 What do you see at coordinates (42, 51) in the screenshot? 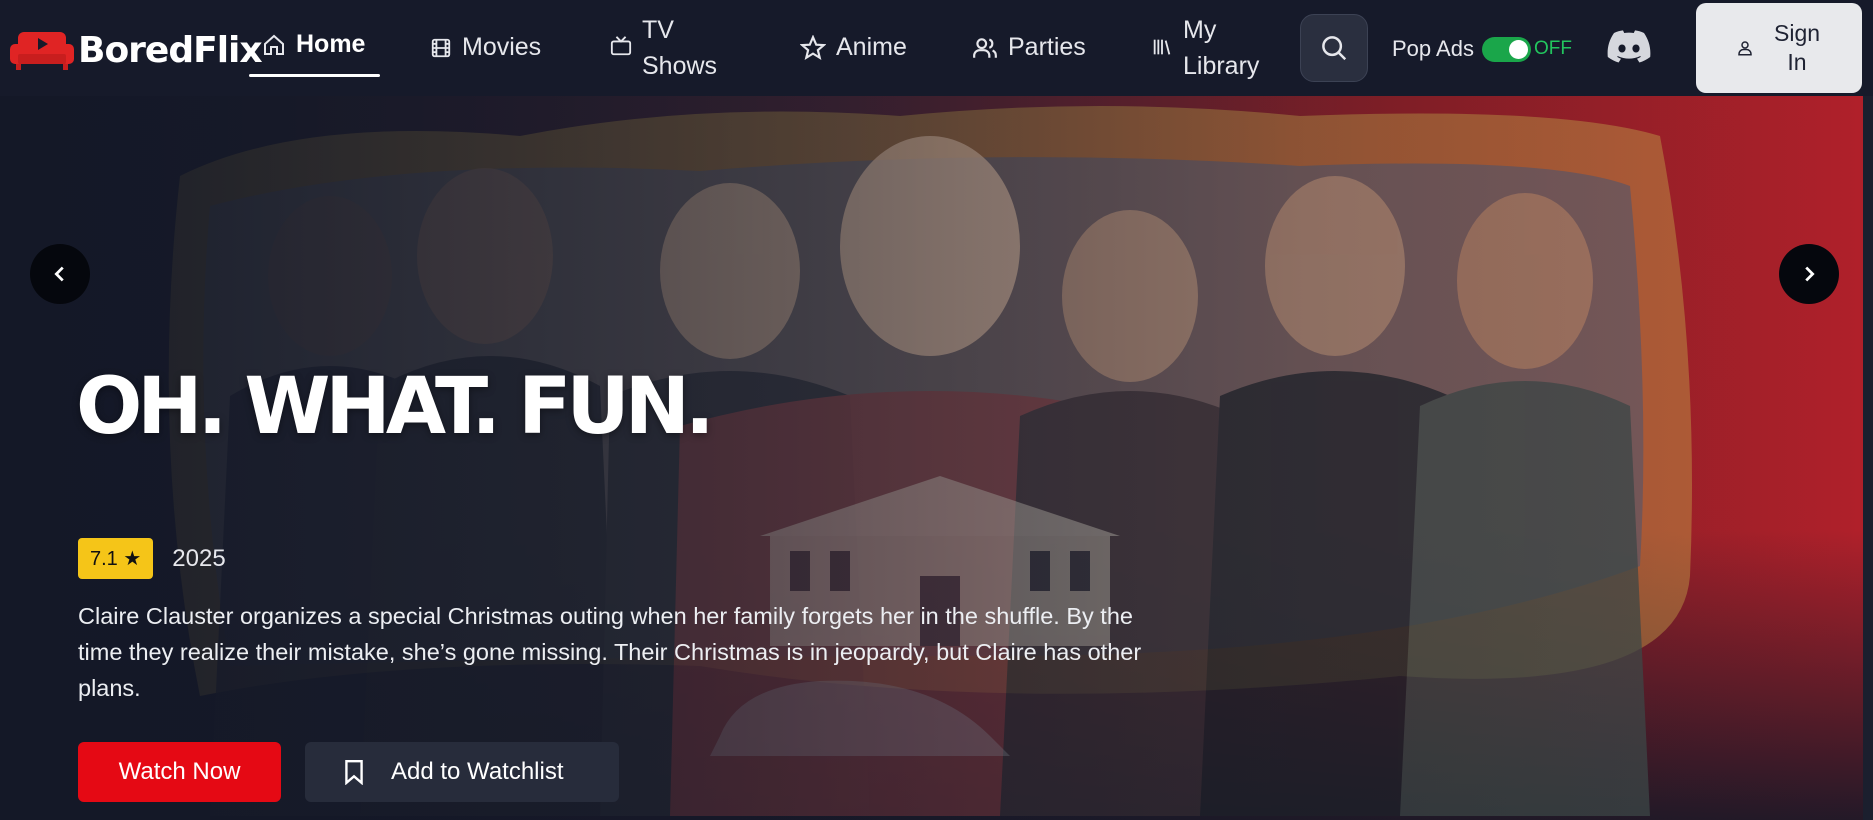
I see `couch-icon` at bounding box center [42, 51].